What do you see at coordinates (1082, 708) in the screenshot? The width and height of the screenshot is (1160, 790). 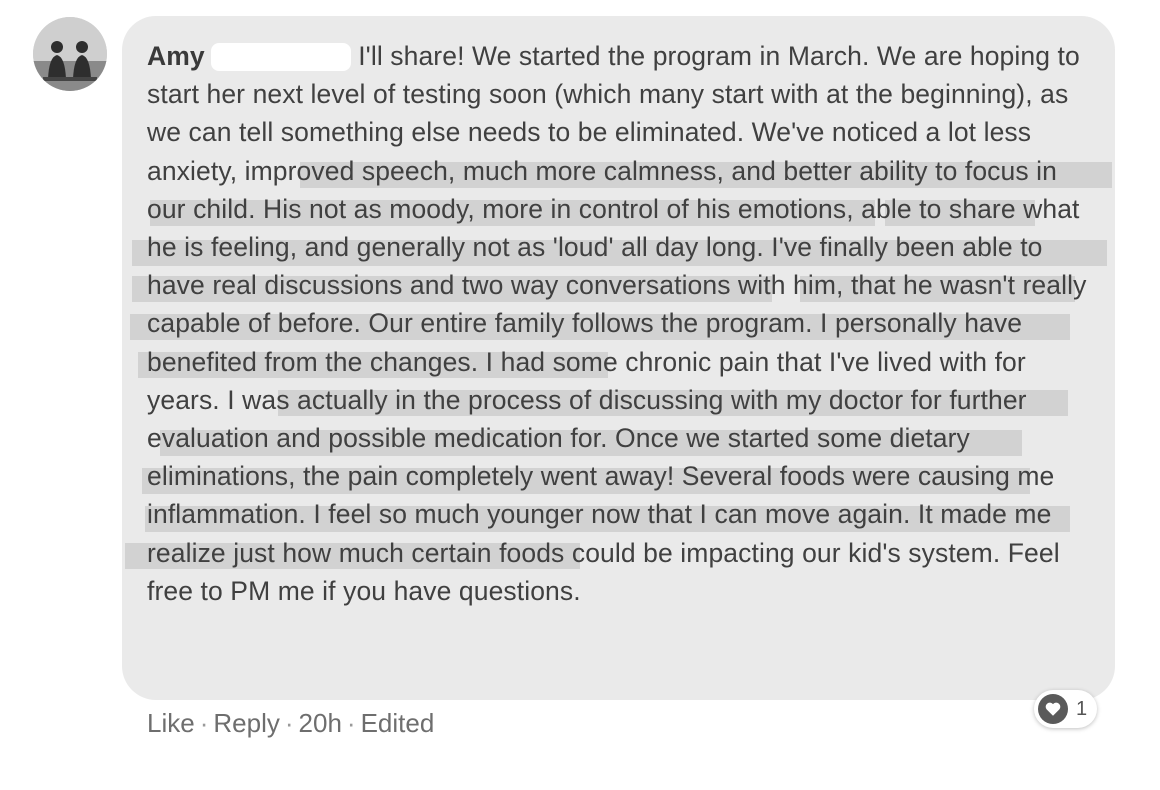 I see `reaction-count: 1` at bounding box center [1082, 708].